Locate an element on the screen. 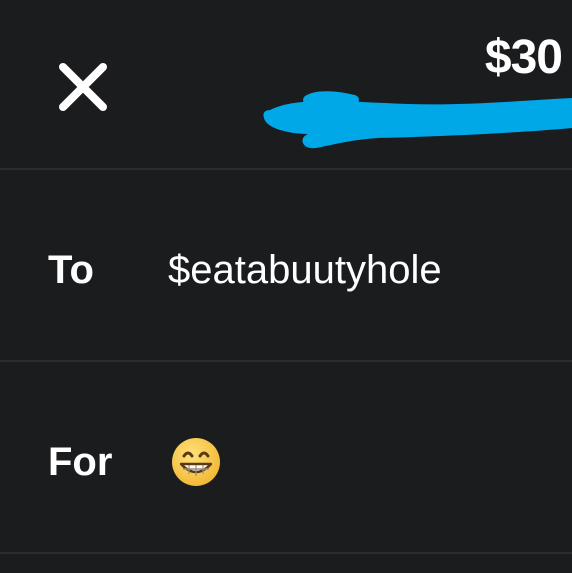 Image resolution: width=572 pixels, height=573 pixels. close-icon is located at coordinates (83, 87).